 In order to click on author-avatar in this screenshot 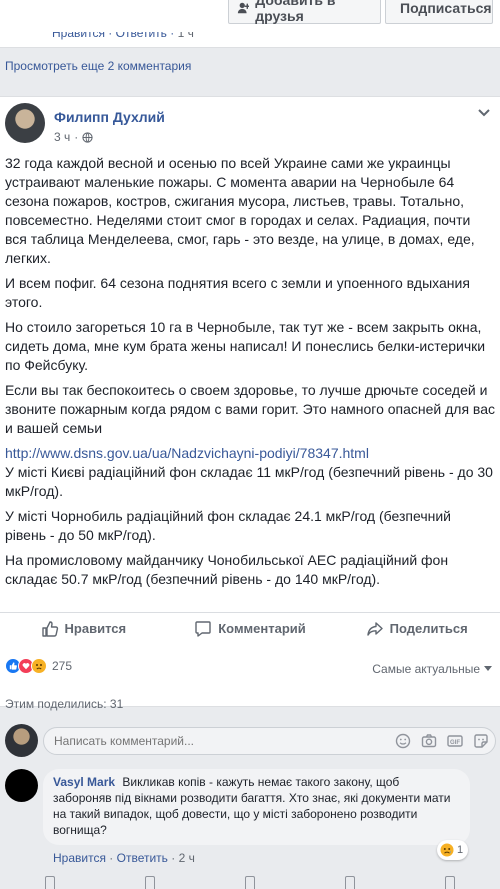, I will do `click(25, 123)`.